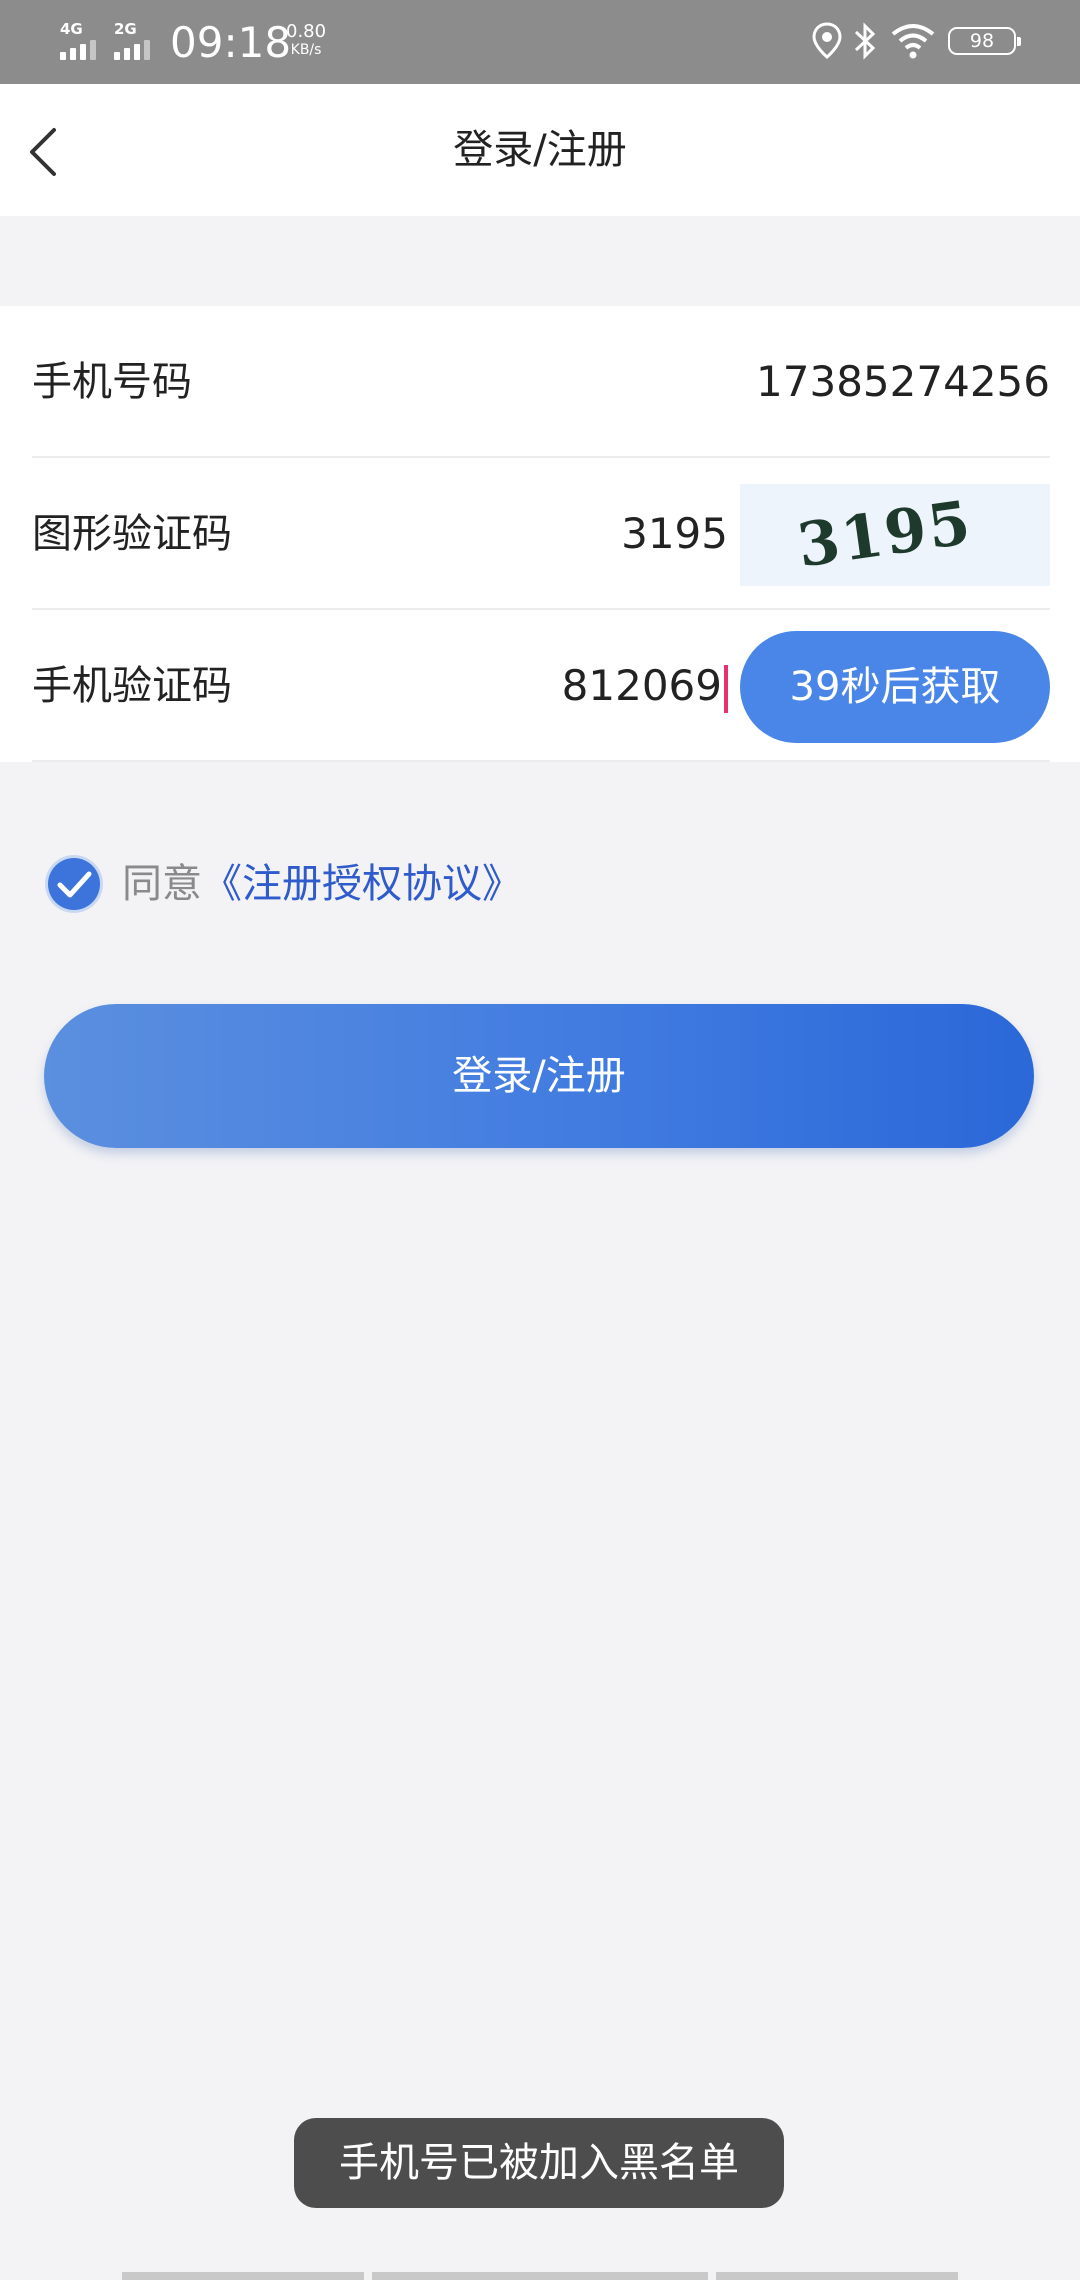 The image size is (1080, 2280). I want to click on network-type-label: 2G, so click(125, 29).